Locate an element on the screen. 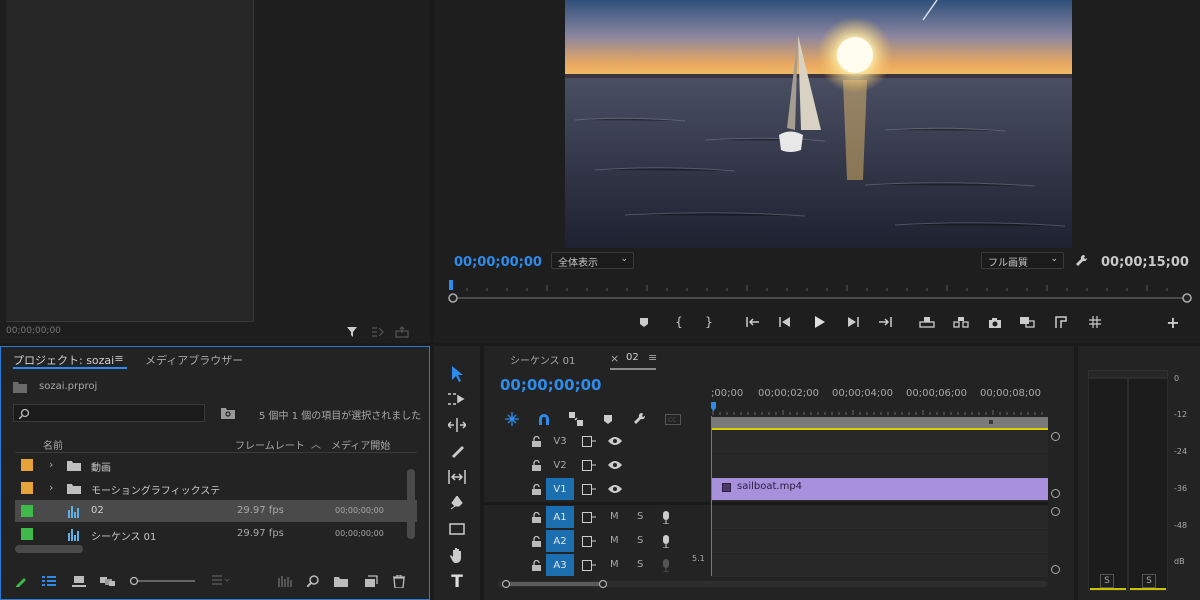 This screenshot has width=1200, height=600. track-lane-a1 is located at coordinates (879, 517).